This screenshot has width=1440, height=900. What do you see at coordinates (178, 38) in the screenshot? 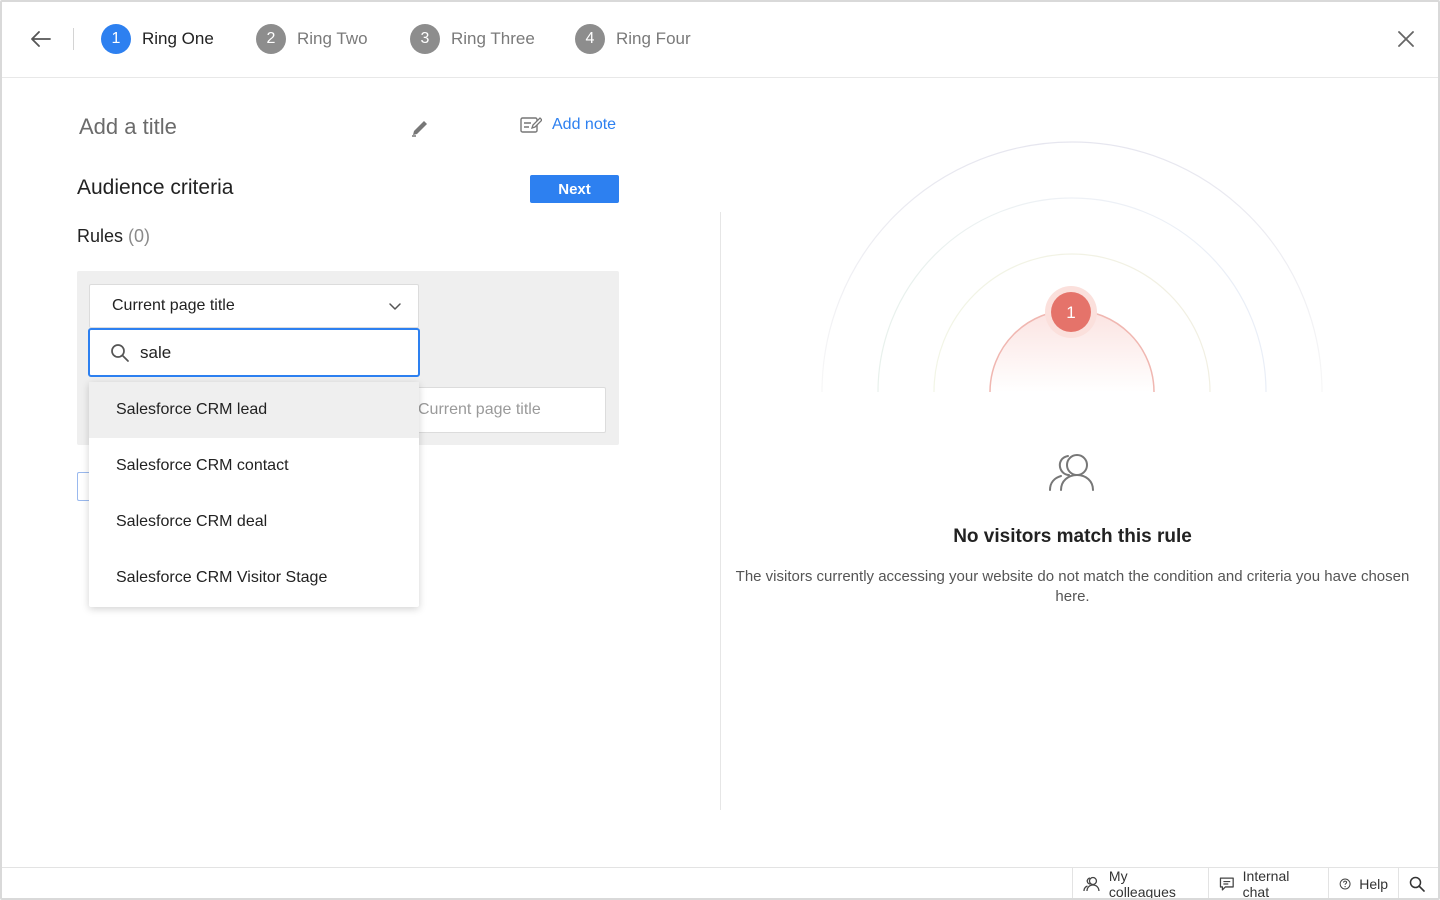
I see `step-label: Ring One` at bounding box center [178, 38].